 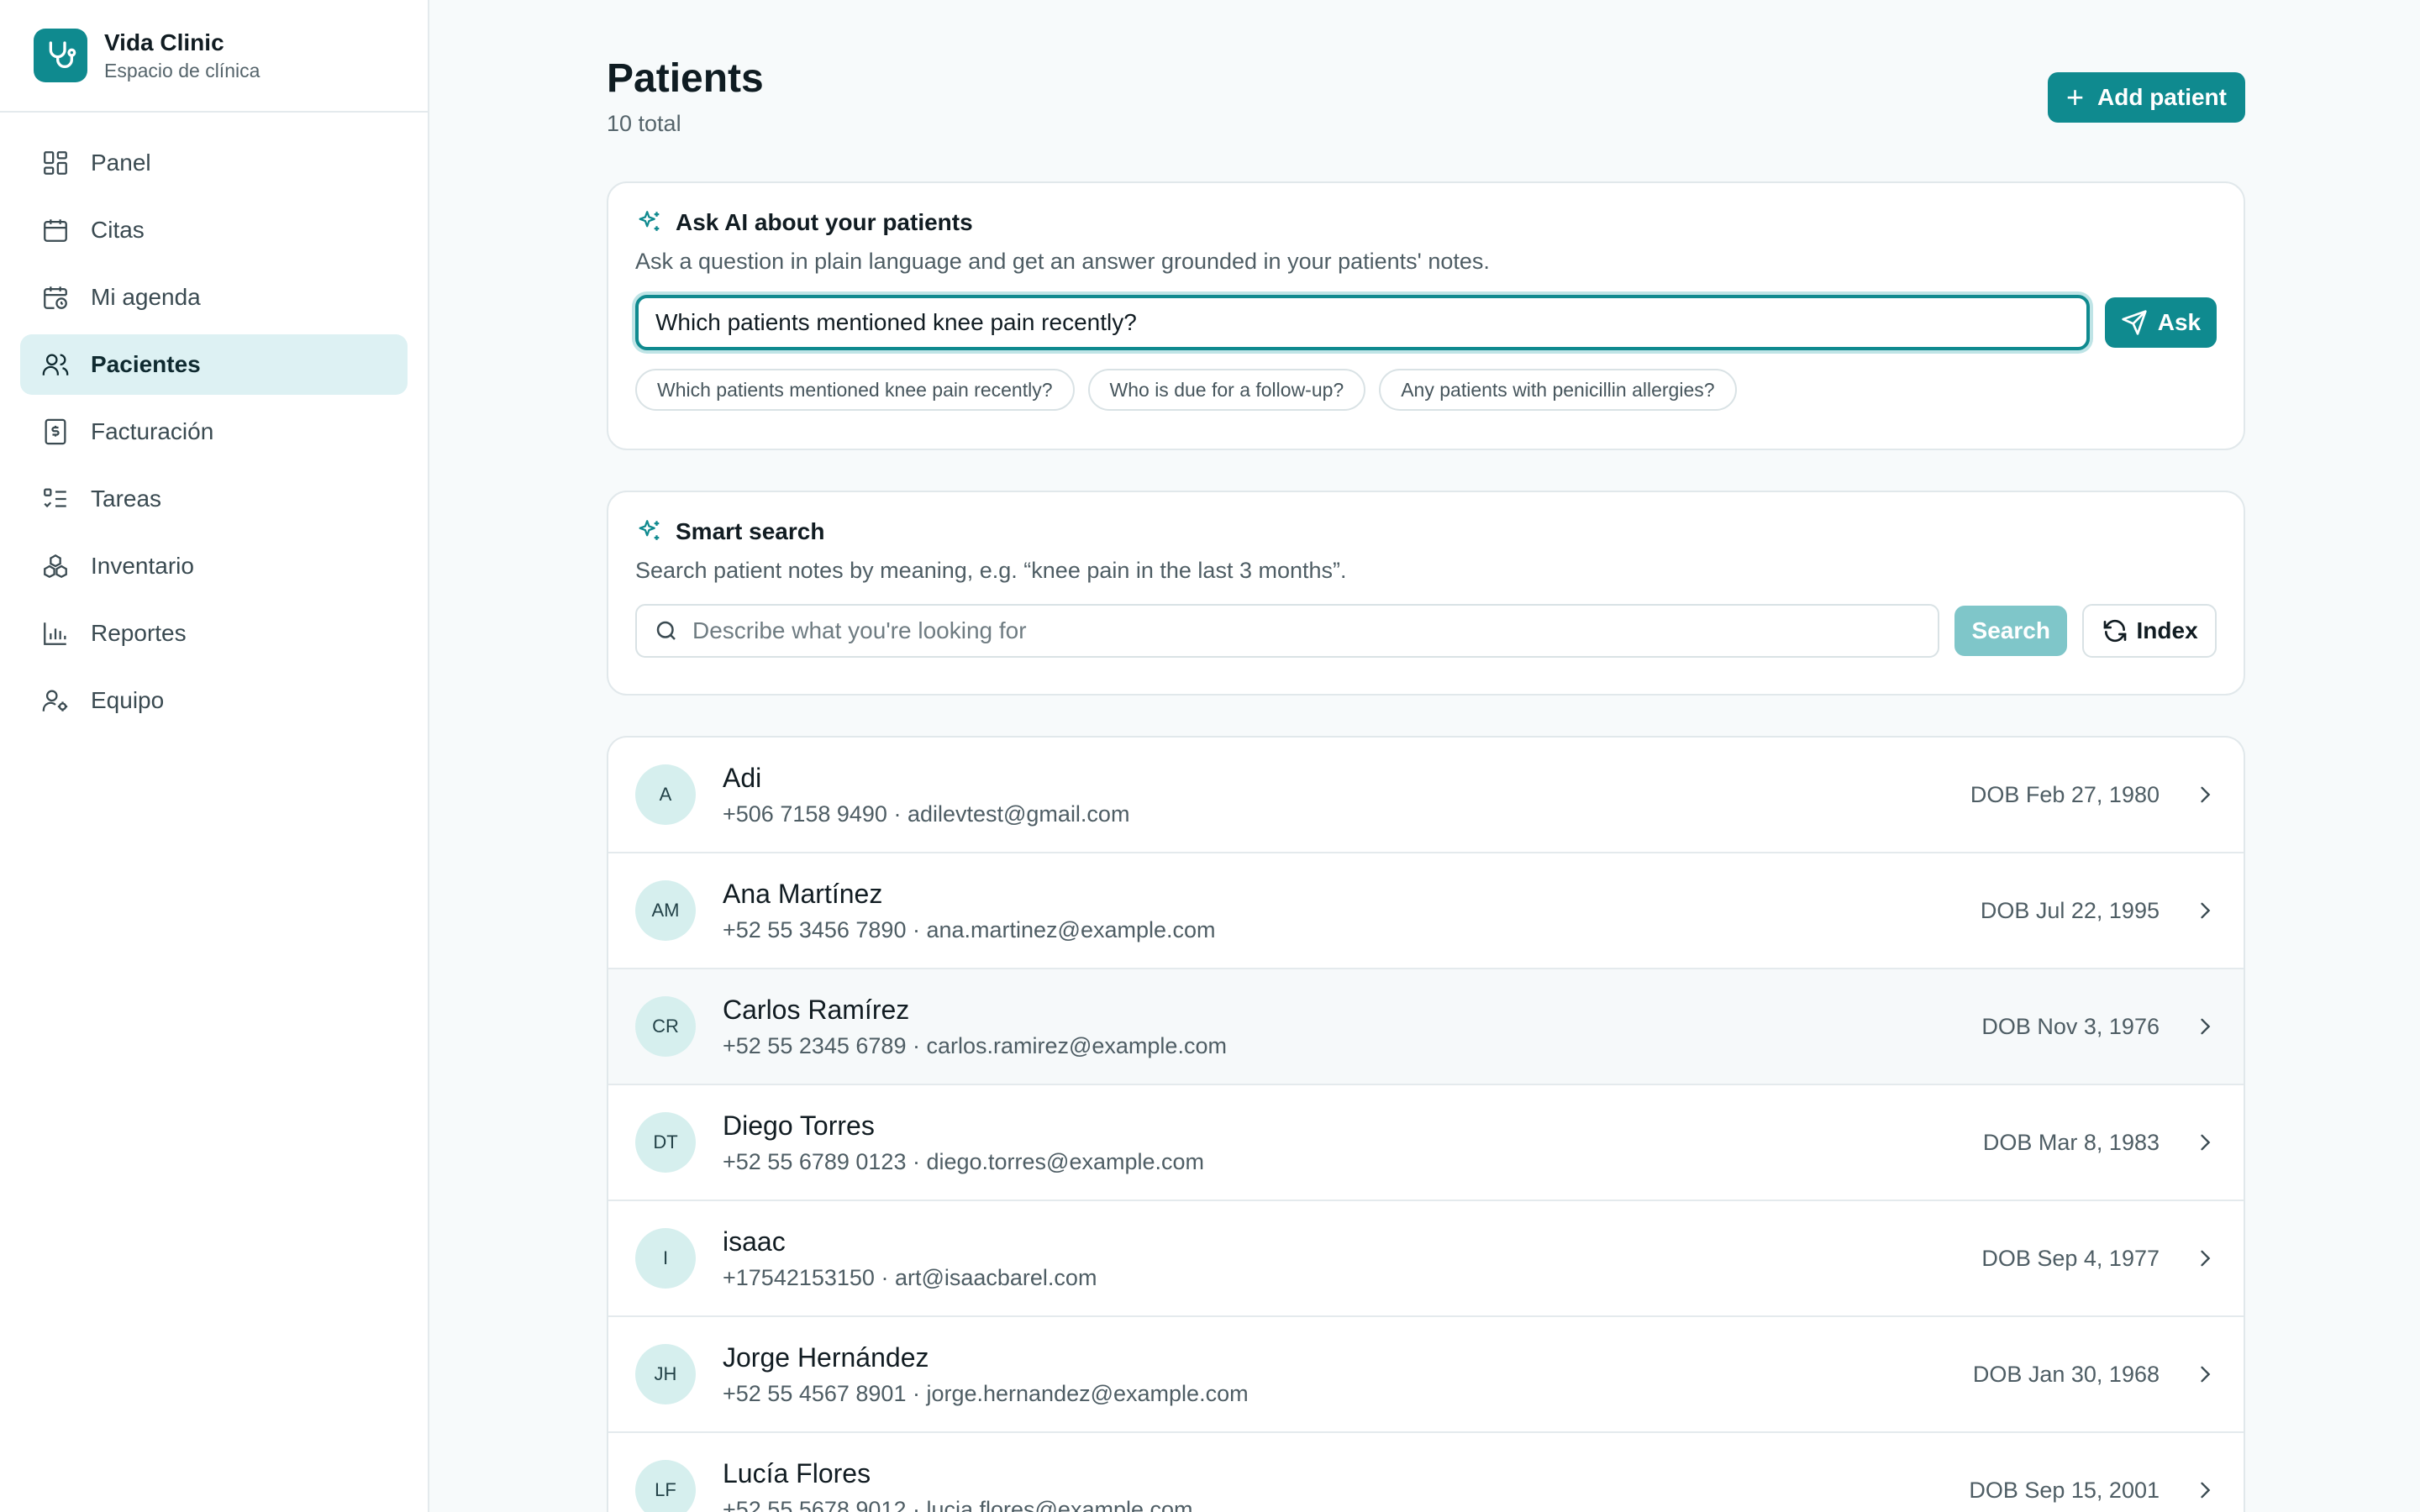 I want to click on suggestion-chip: Any patients with penicillin allergies?, so click(x=1558, y=390).